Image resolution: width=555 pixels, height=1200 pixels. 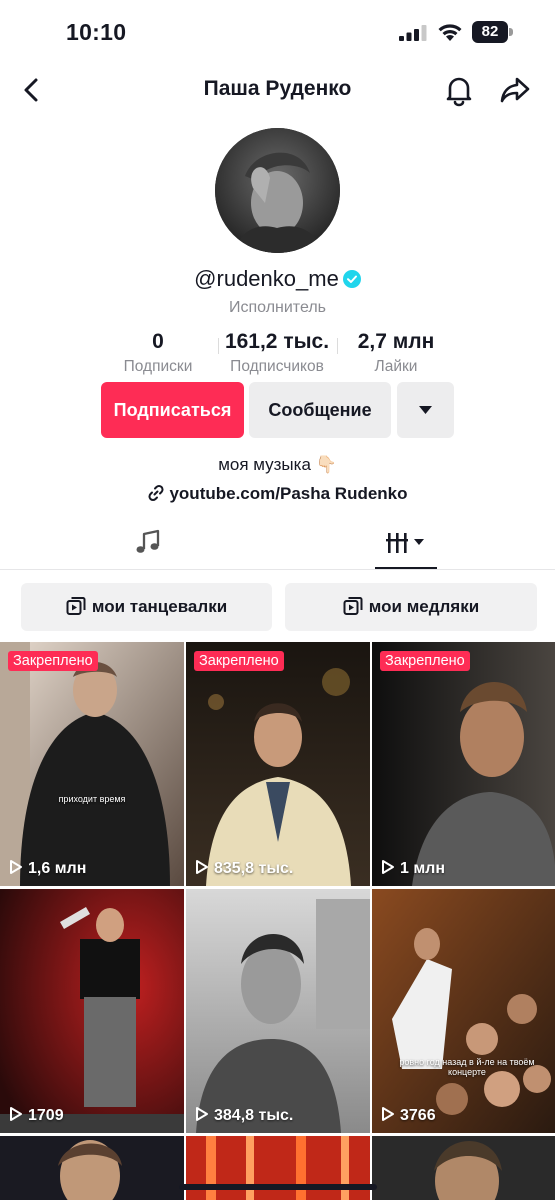 I want to click on avatar, so click(x=277, y=190).